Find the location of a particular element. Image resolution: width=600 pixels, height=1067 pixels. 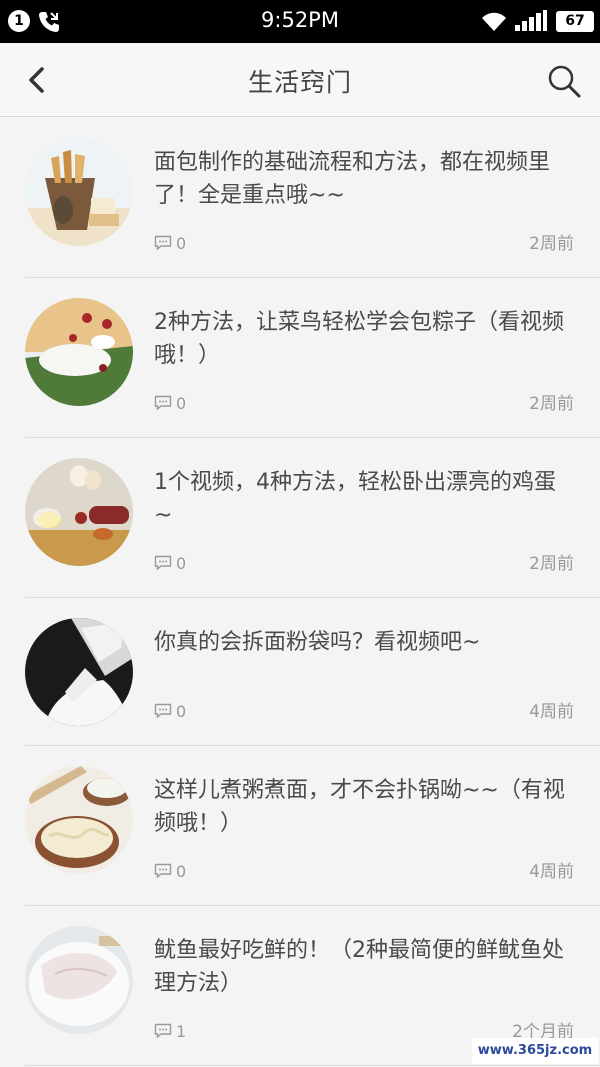

comment-count: 1 is located at coordinates (170, 1031).